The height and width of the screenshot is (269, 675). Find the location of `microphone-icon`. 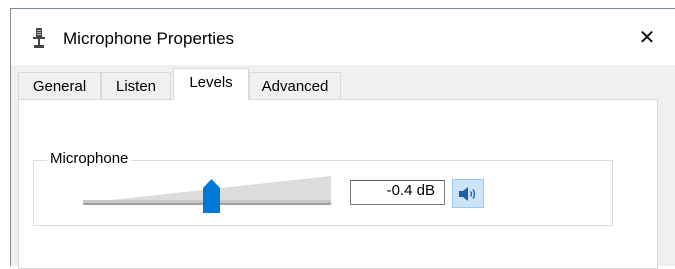

microphone-icon is located at coordinates (39, 38).